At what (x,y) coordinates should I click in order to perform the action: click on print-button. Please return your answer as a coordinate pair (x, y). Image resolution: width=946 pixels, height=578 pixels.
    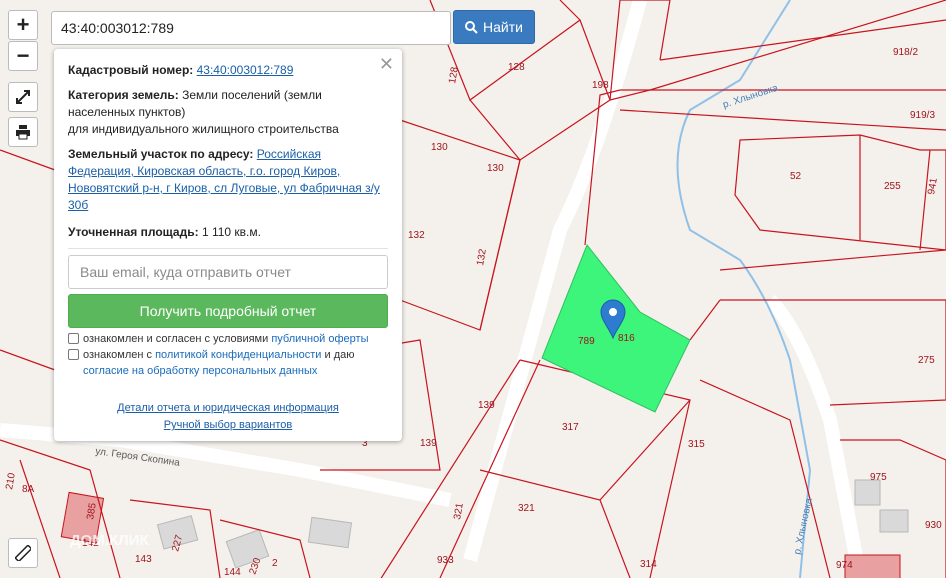
    Looking at the image, I should click on (23, 132).